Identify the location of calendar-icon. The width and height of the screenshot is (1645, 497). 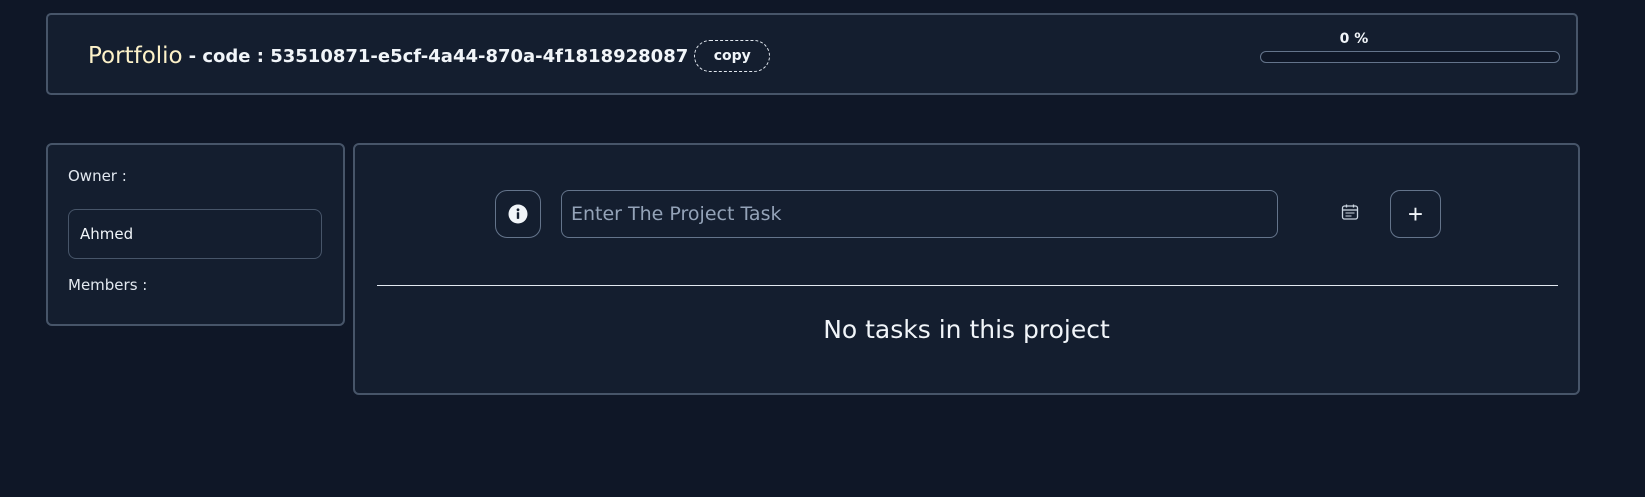
(1350, 212).